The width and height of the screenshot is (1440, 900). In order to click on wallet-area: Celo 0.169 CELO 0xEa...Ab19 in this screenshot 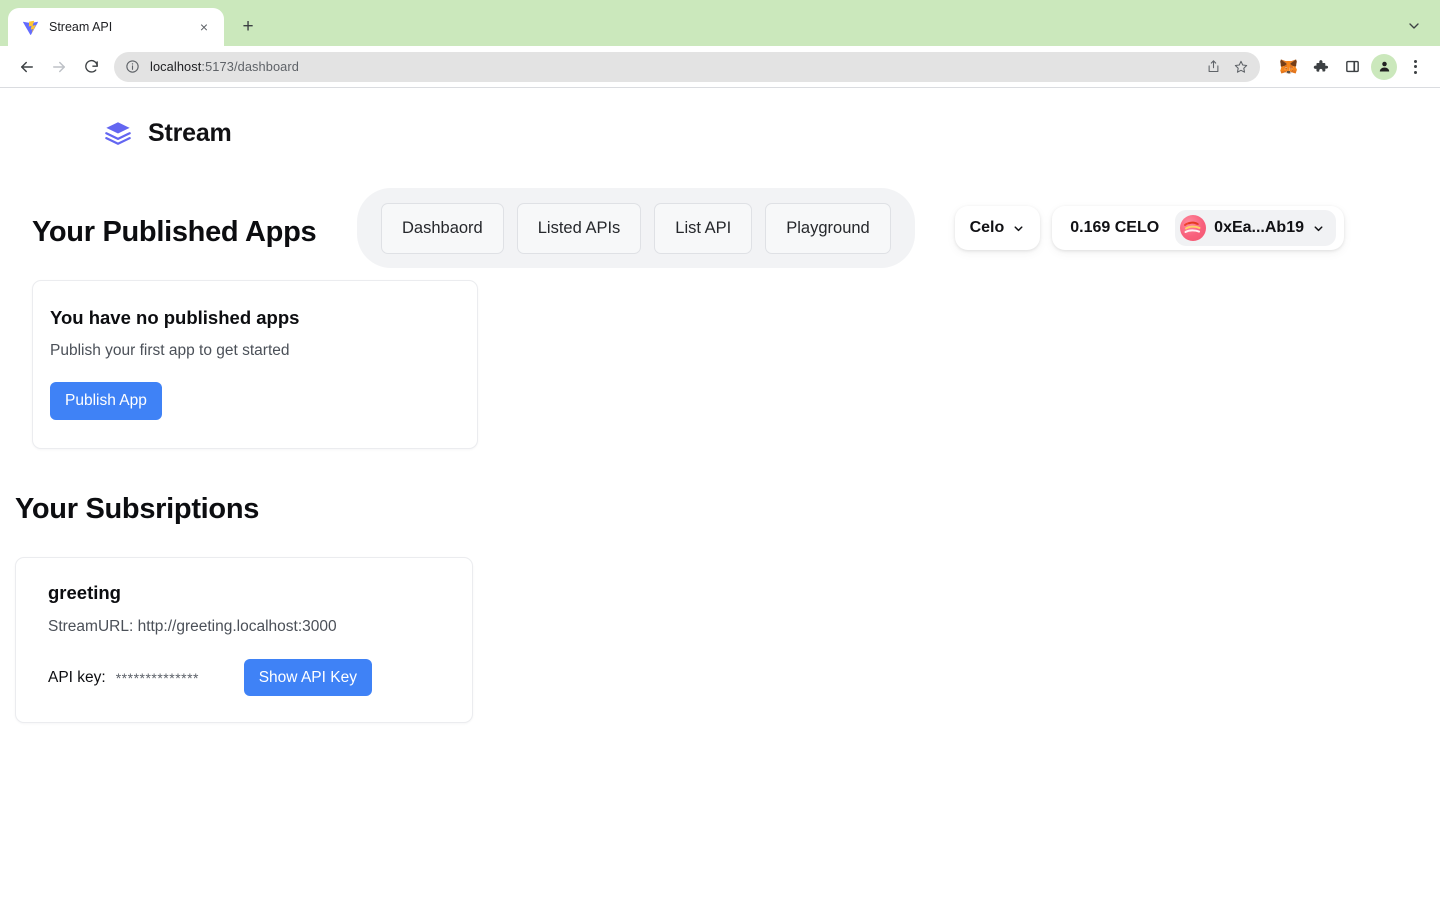, I will do `click(1149, 228)`.